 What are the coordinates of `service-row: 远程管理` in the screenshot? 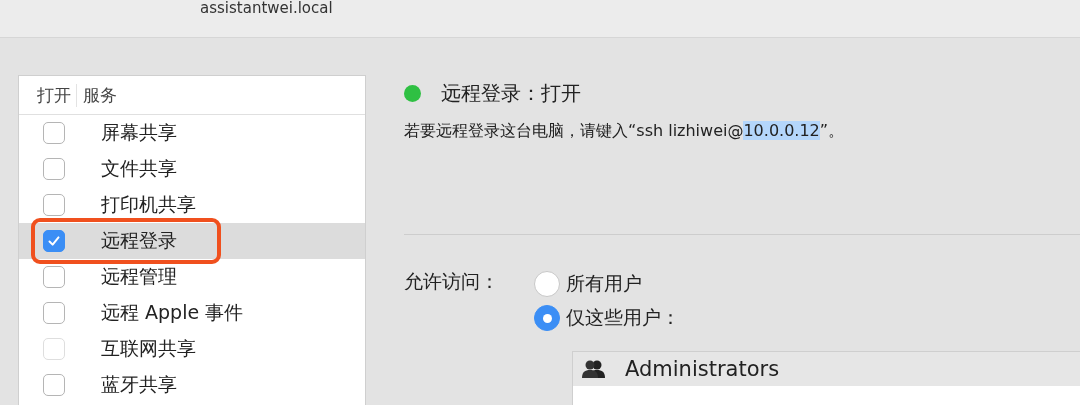 It's located at (192, 277).